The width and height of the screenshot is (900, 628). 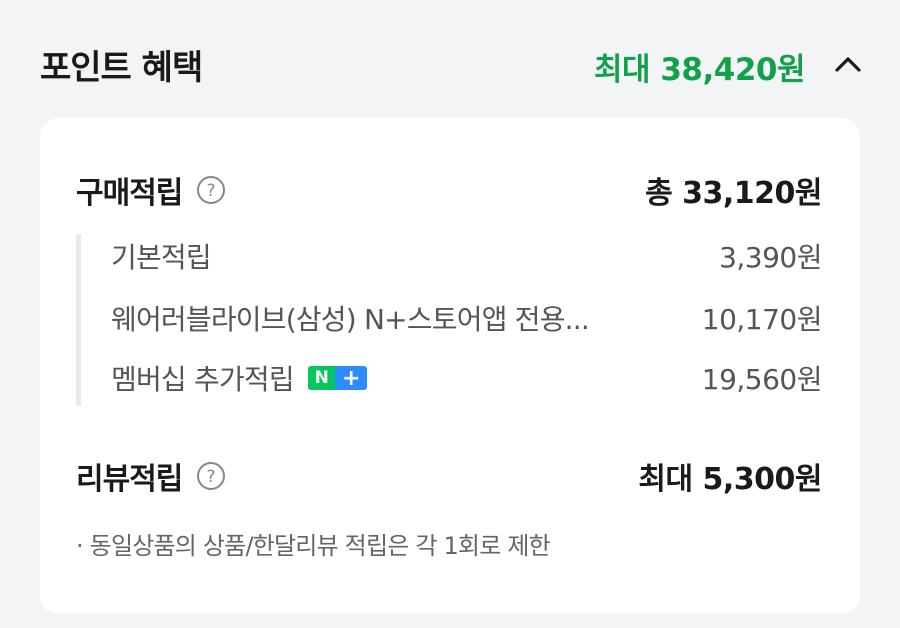 I want to click on review-points-row: 리뷰적립 ? 최대 5,300원, so click(x=449, y=476).